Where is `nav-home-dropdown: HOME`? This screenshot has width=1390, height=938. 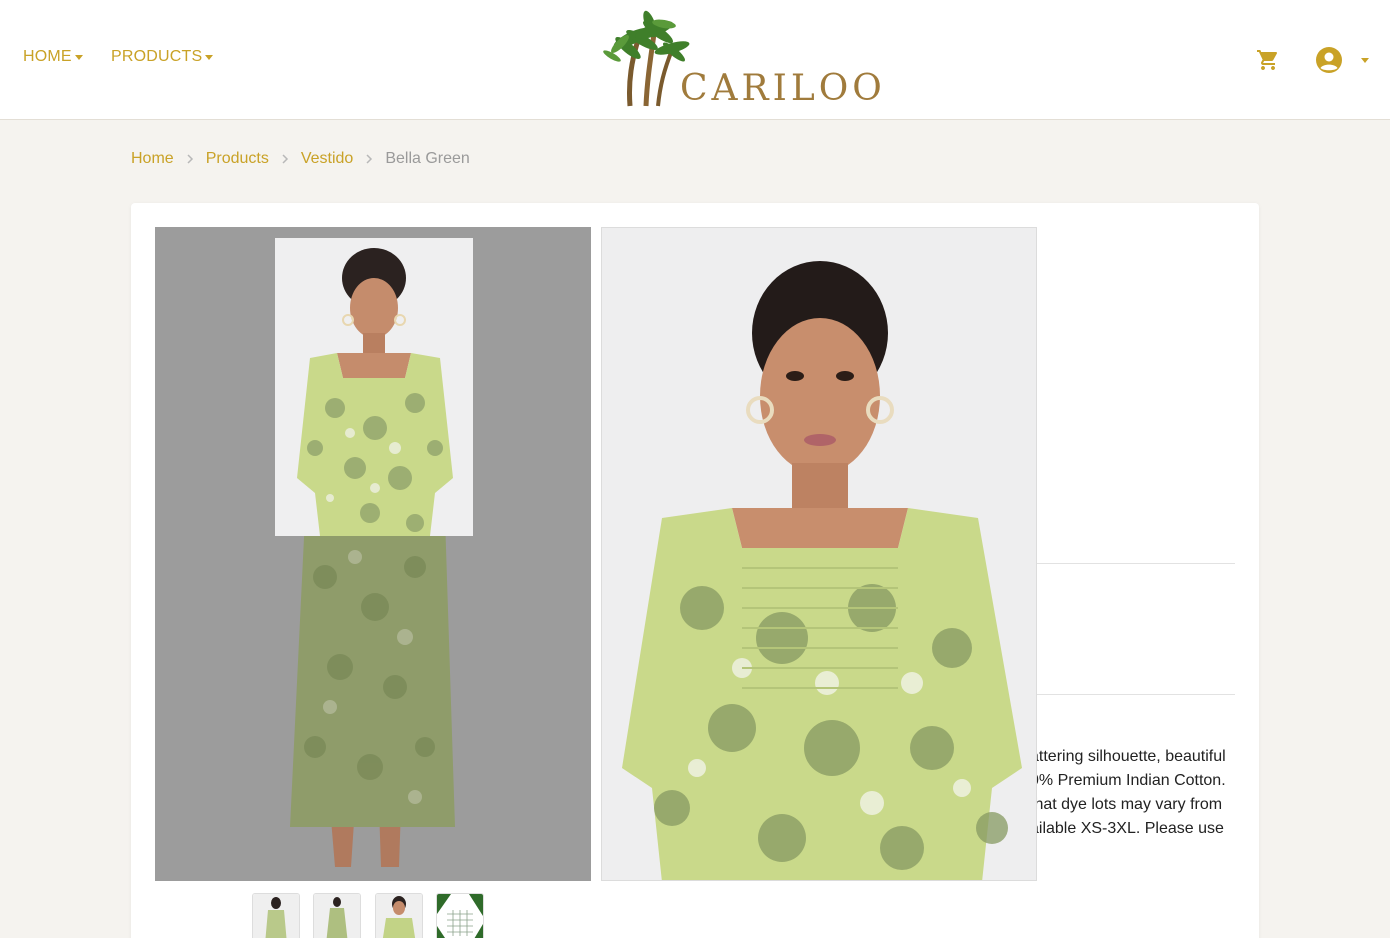
nav-home-dropdown: HOME is located at coordinates (53, 57).